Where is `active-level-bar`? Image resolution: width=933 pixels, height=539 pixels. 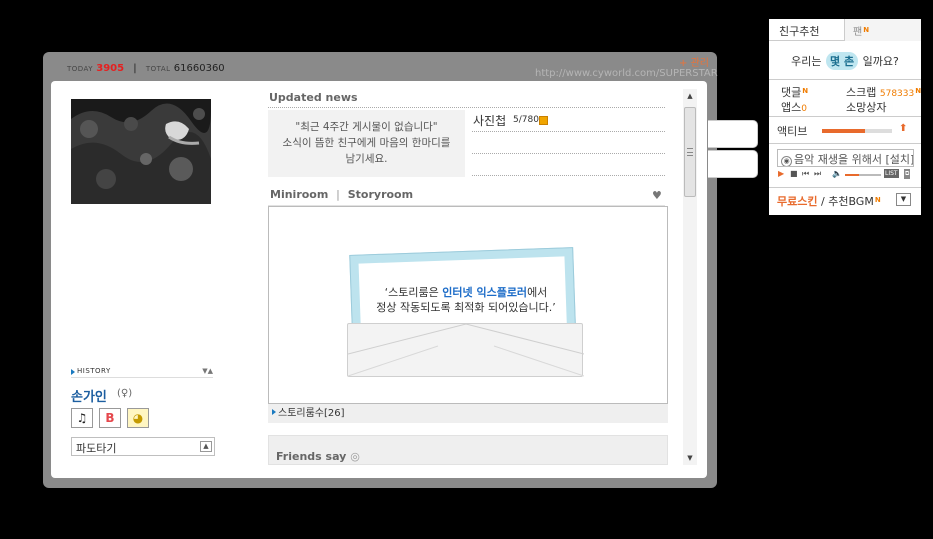 active-level-bar is located at coordinates (857, 131).